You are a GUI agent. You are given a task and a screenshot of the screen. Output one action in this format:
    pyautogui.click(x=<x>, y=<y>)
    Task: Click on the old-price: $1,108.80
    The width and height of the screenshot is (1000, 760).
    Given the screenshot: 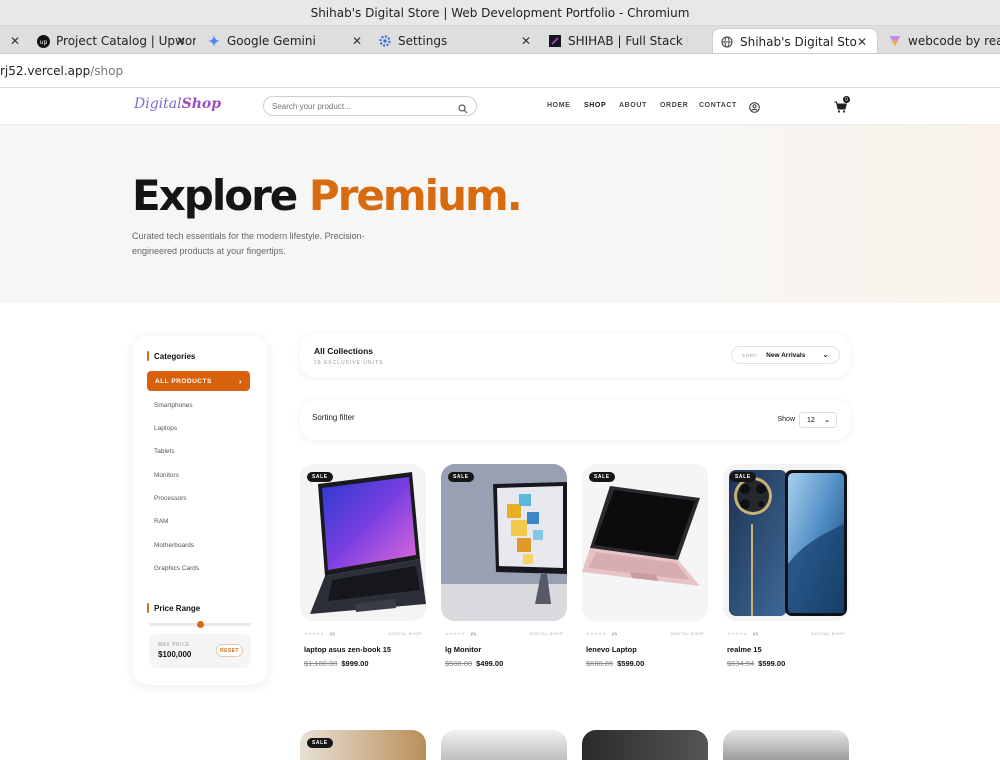 What is the action you would take?
    pyautogui.click(x=321, y=663)
    